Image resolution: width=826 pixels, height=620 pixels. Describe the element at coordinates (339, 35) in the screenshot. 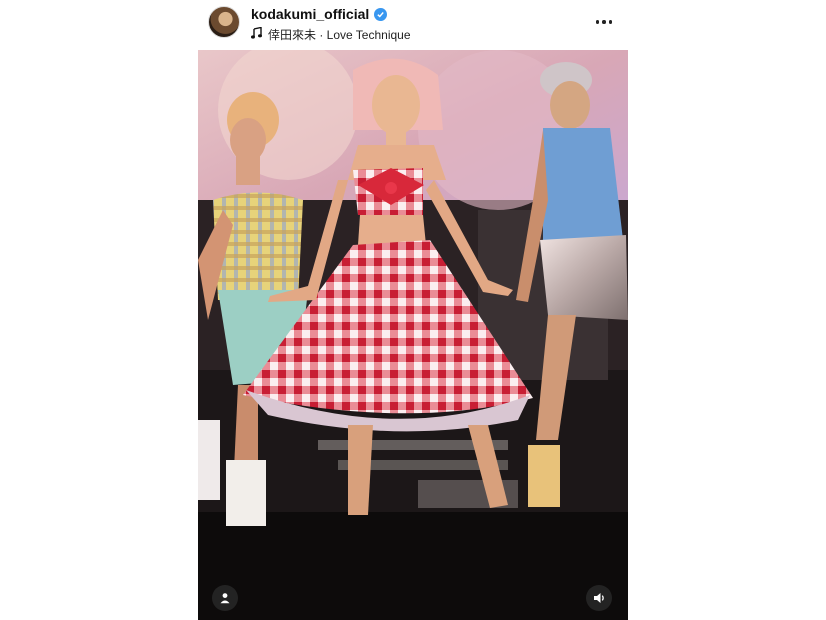

I see `audio-label: 倖田來未 · Love Technique` at that location.